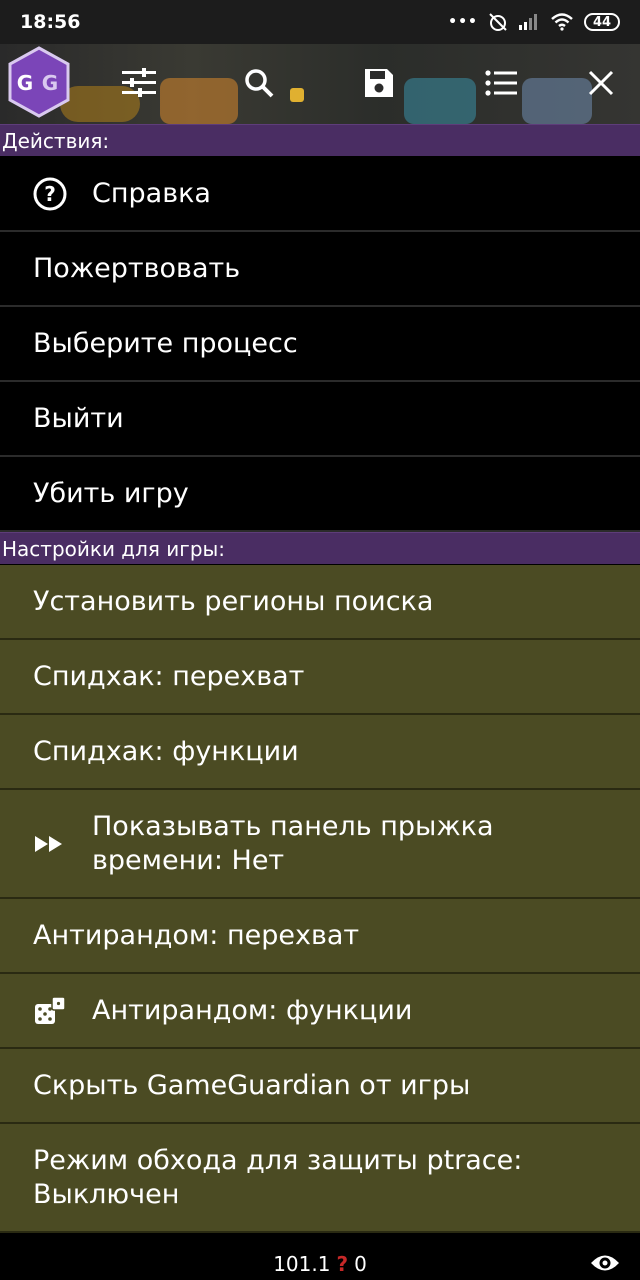 The width and height of the screenshot is (640, 1280). What do you see at coordinates (302, 1264) in the screenshot?
I see `speed-value: 101.1` at bounding box center [302, 1264].